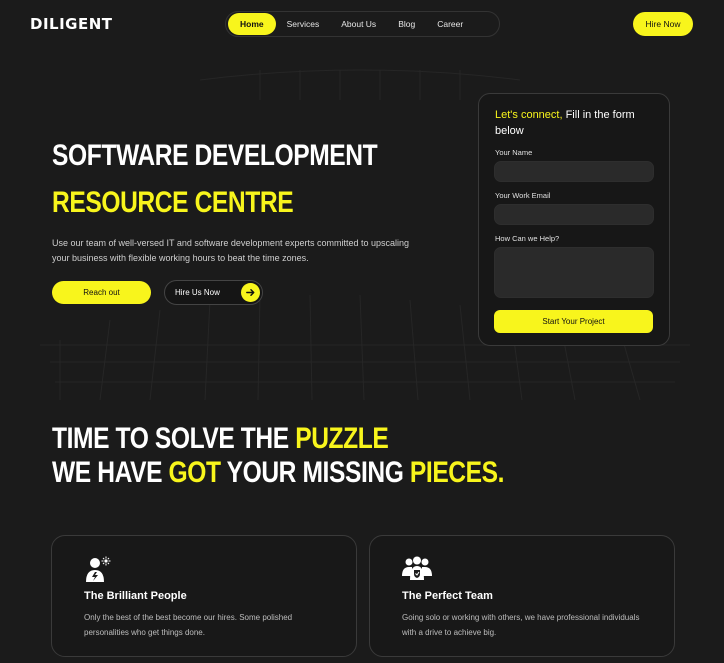  What do you see at coordinates (527, 238) in the screenshot?
I see `help-label: How Can we Help?` at bounding box center [527, 238].